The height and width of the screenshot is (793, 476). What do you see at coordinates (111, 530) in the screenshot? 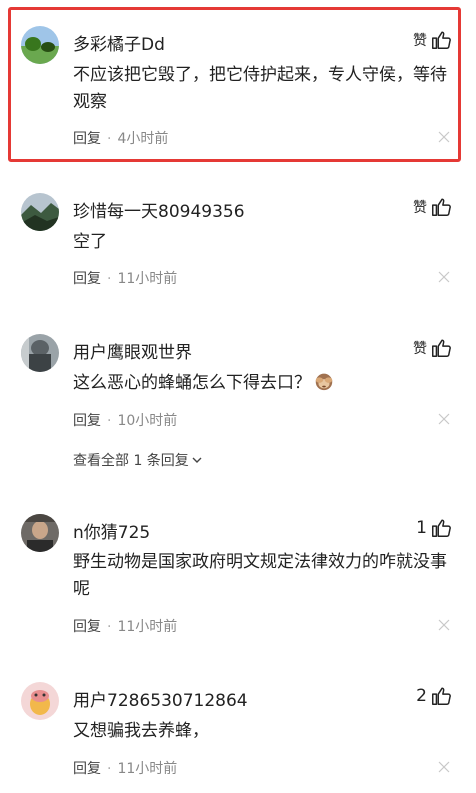
I see `username: n你猜725` at bounding box center [111, 530].